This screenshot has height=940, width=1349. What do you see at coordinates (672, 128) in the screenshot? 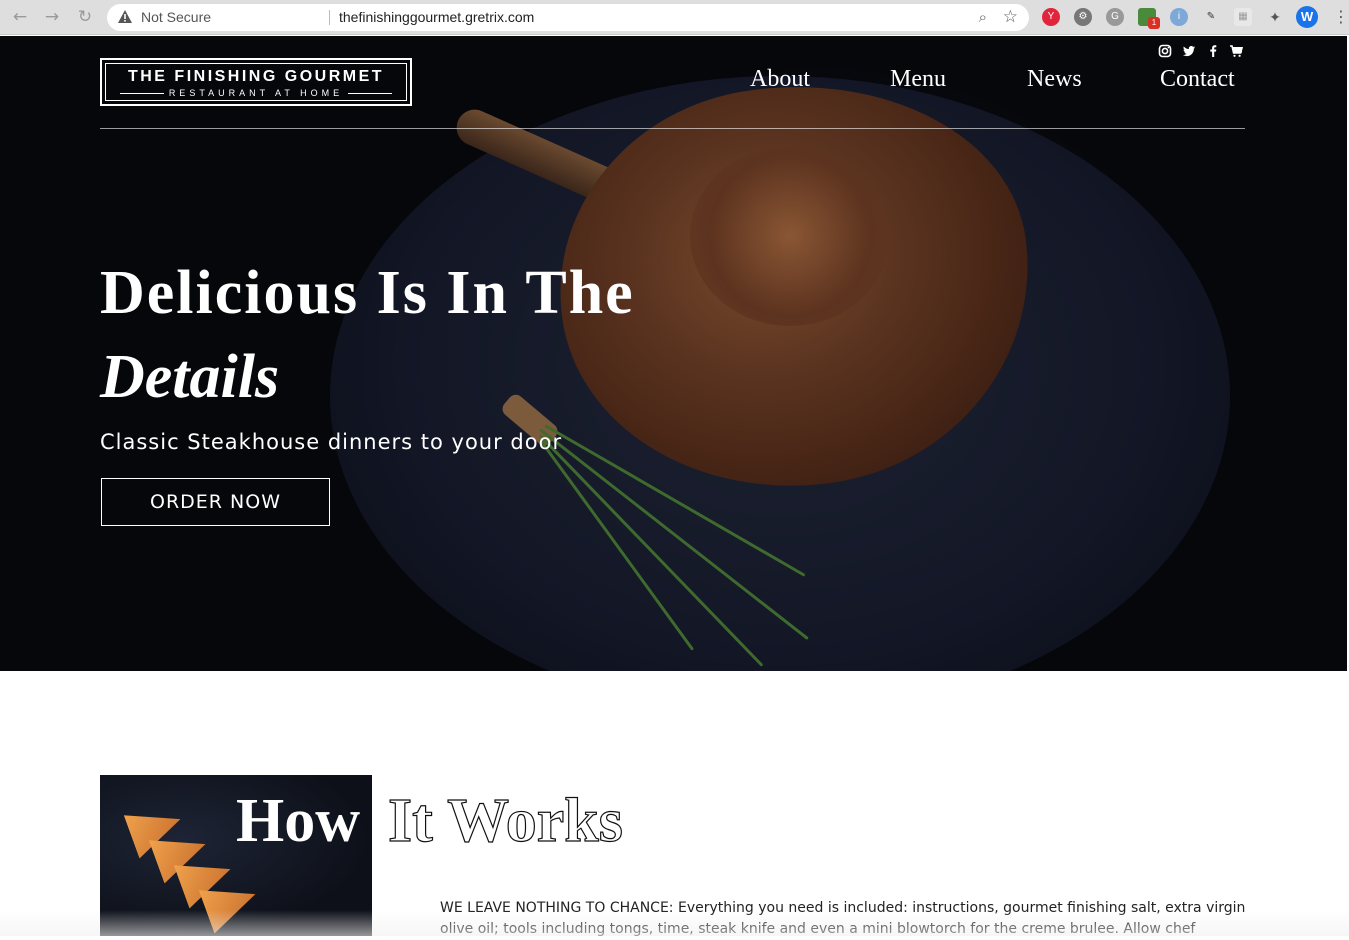
I see `header-divider` at bounding box center [672, 128].